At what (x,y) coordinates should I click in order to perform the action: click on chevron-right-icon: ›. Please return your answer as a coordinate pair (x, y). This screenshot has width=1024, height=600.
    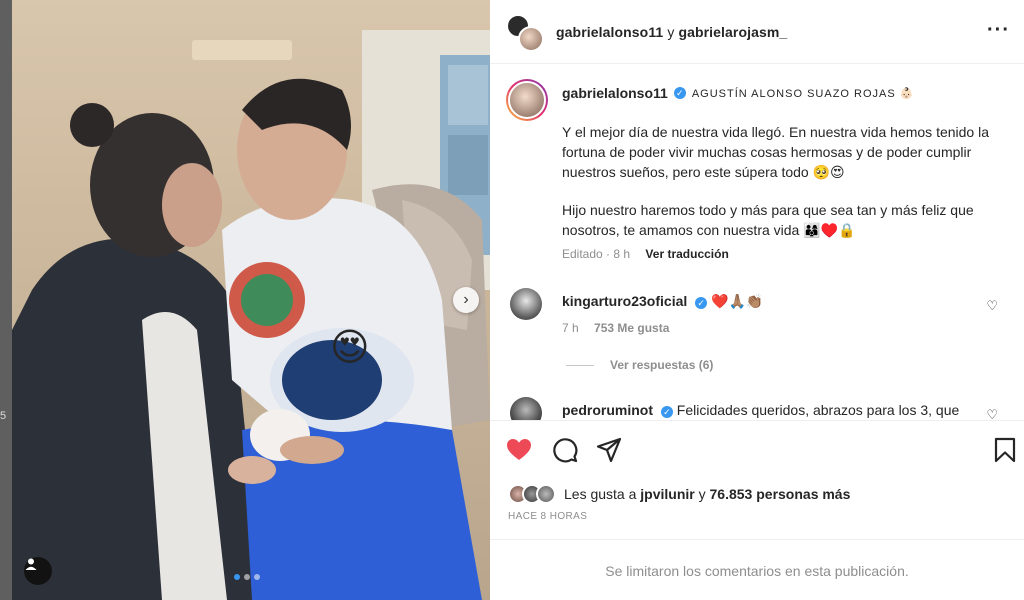
    Looking at the image, I should click on (466, 299).